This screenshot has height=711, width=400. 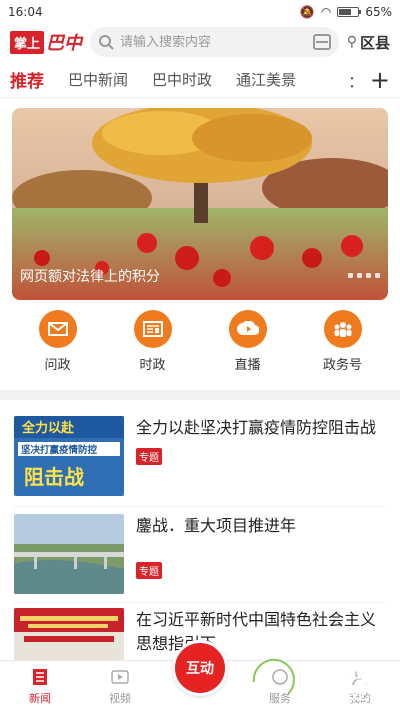 I want to click on scan-icon, so click(x=321, y=42).